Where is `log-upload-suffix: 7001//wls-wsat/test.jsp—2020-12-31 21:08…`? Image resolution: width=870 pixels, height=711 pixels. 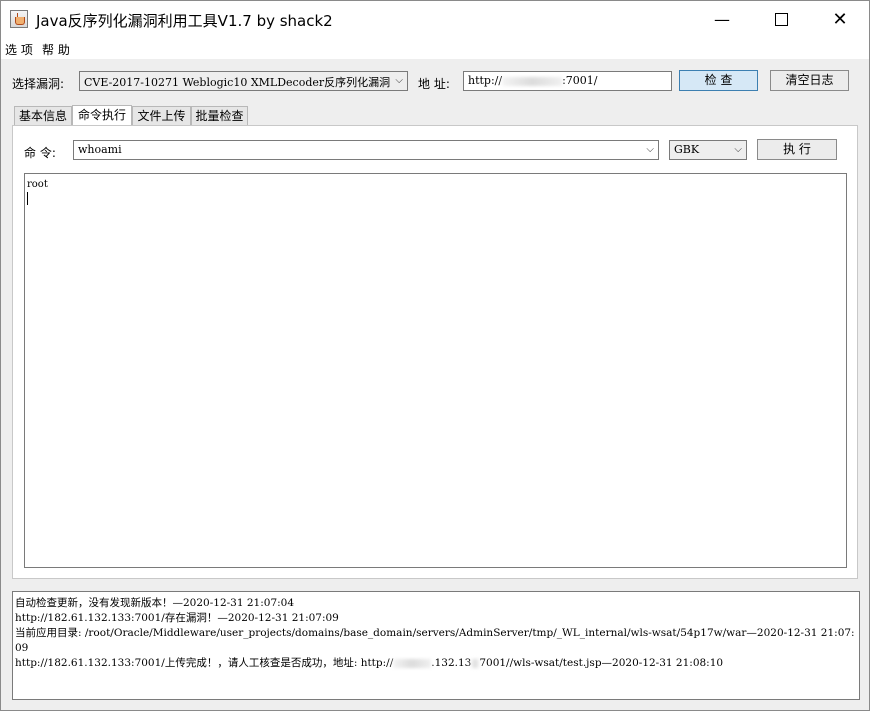
log-upload-suffix: 7001//wls-wsat/test.jsp—2020-12-31 21:08… is located at coordinates (601, 663).